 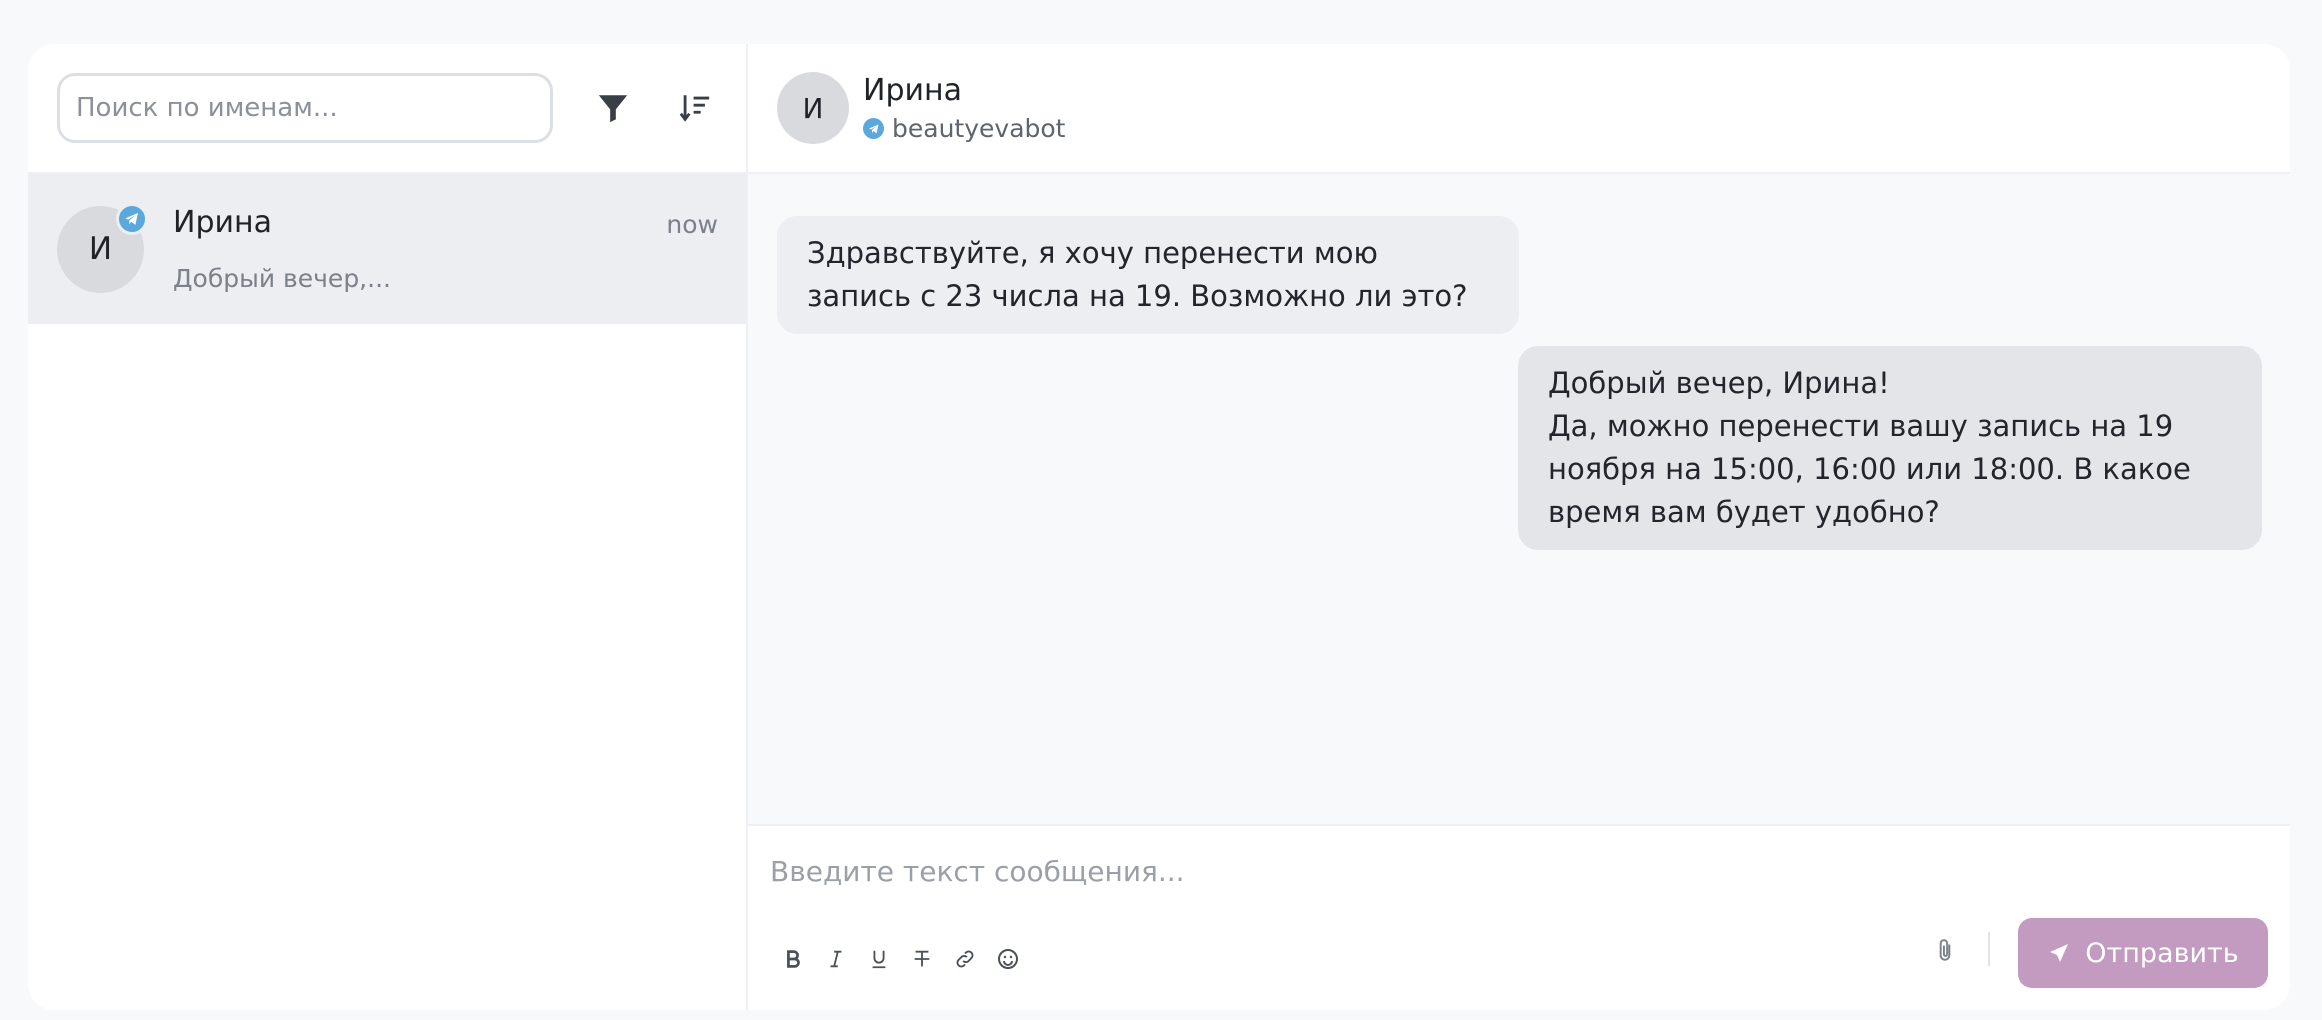 What do you see at coordinates (922, 959) in the screenshot?
I see `strikethrough-icon` at bounding box center [922, 959].